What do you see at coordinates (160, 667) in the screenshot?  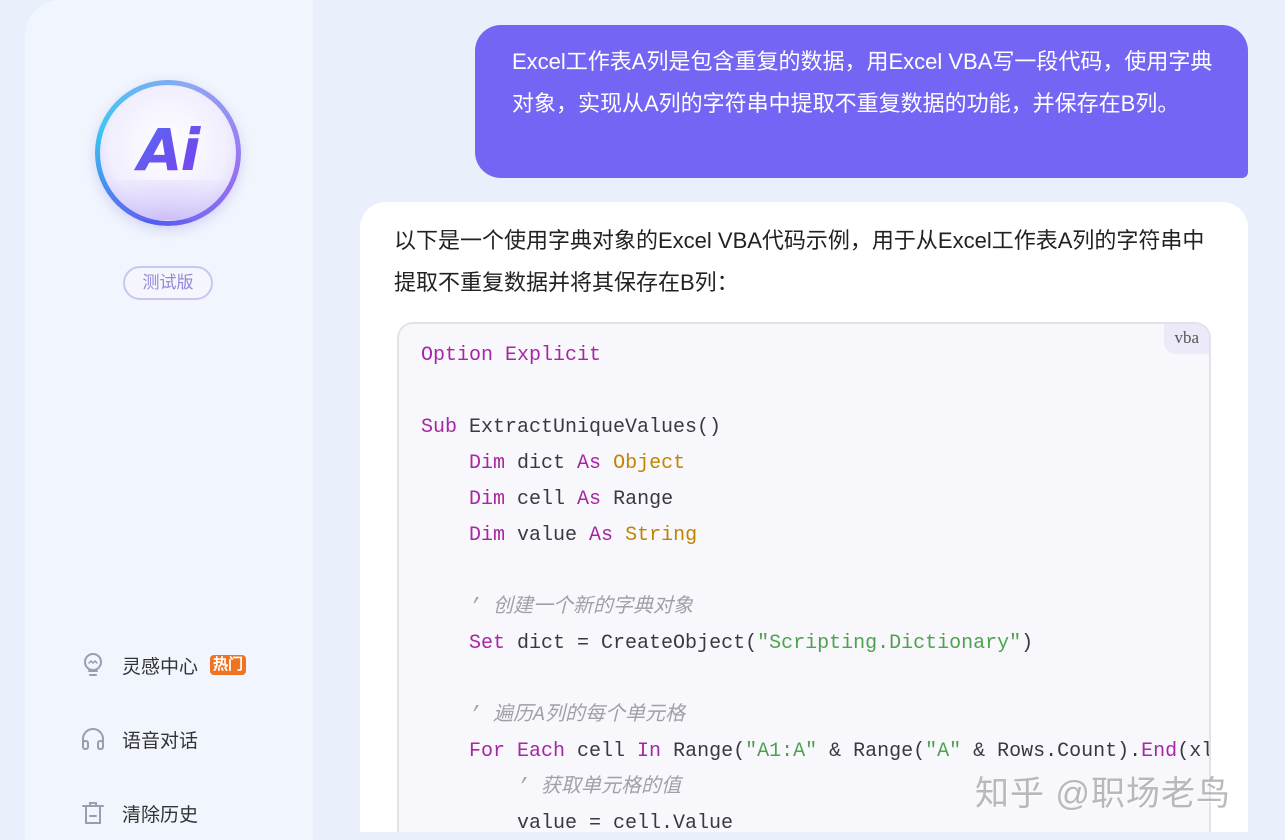 I see `nav-label: 灵感中心` at bounding box center [160, 667].